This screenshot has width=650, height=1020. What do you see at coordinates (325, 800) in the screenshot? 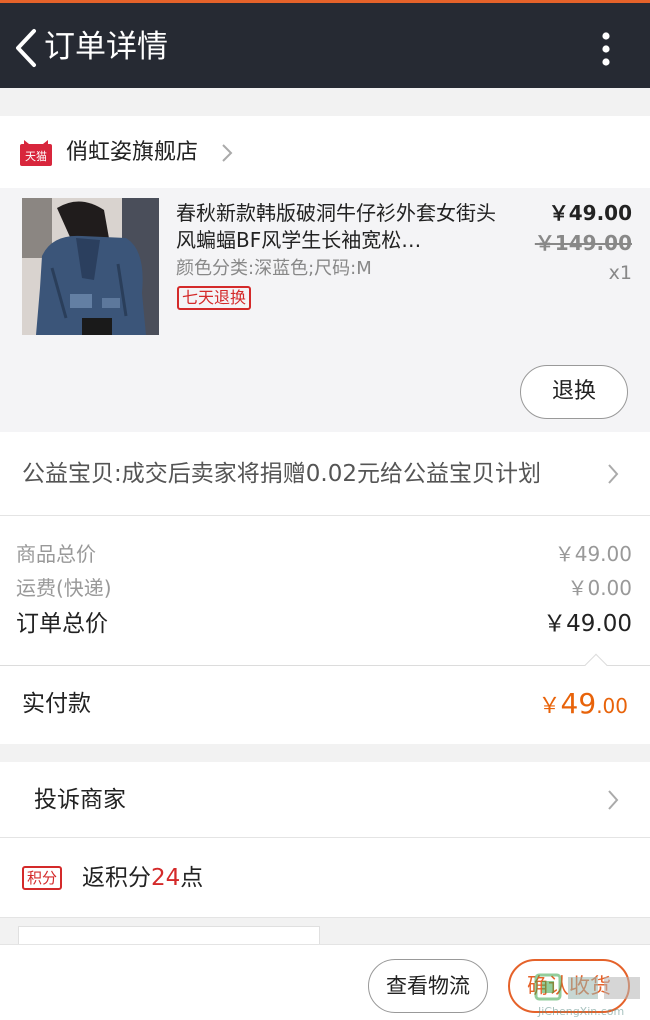
I see `complain-merchant-row: 投诉商家` at bounding box center [325, 800].